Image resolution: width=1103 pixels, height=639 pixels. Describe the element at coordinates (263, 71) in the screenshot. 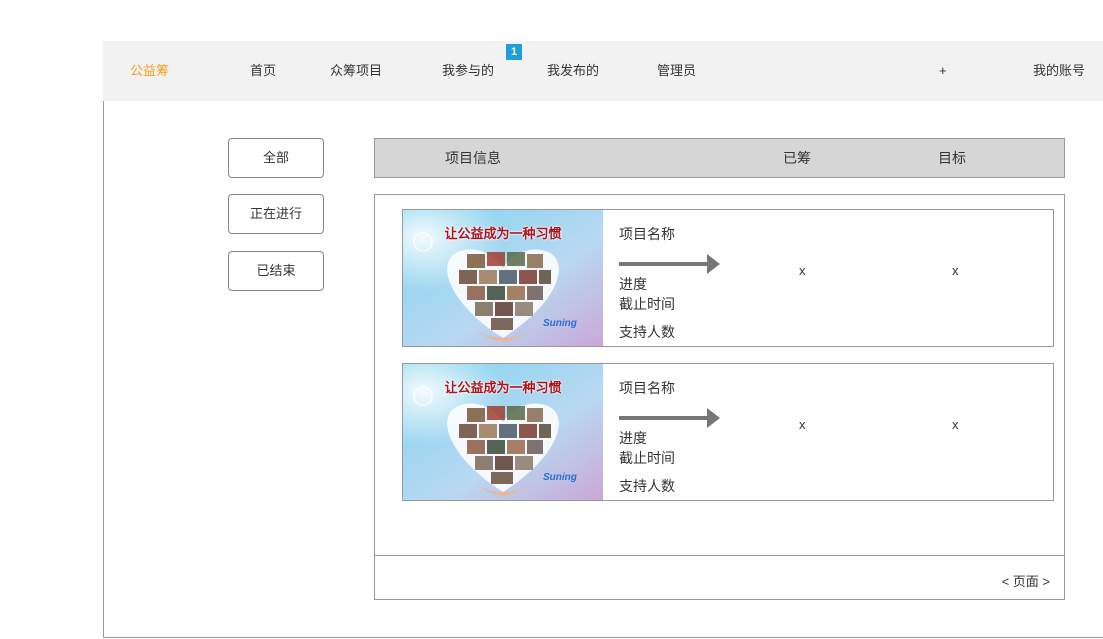

I see `nav-item-home: 首页` at that location.